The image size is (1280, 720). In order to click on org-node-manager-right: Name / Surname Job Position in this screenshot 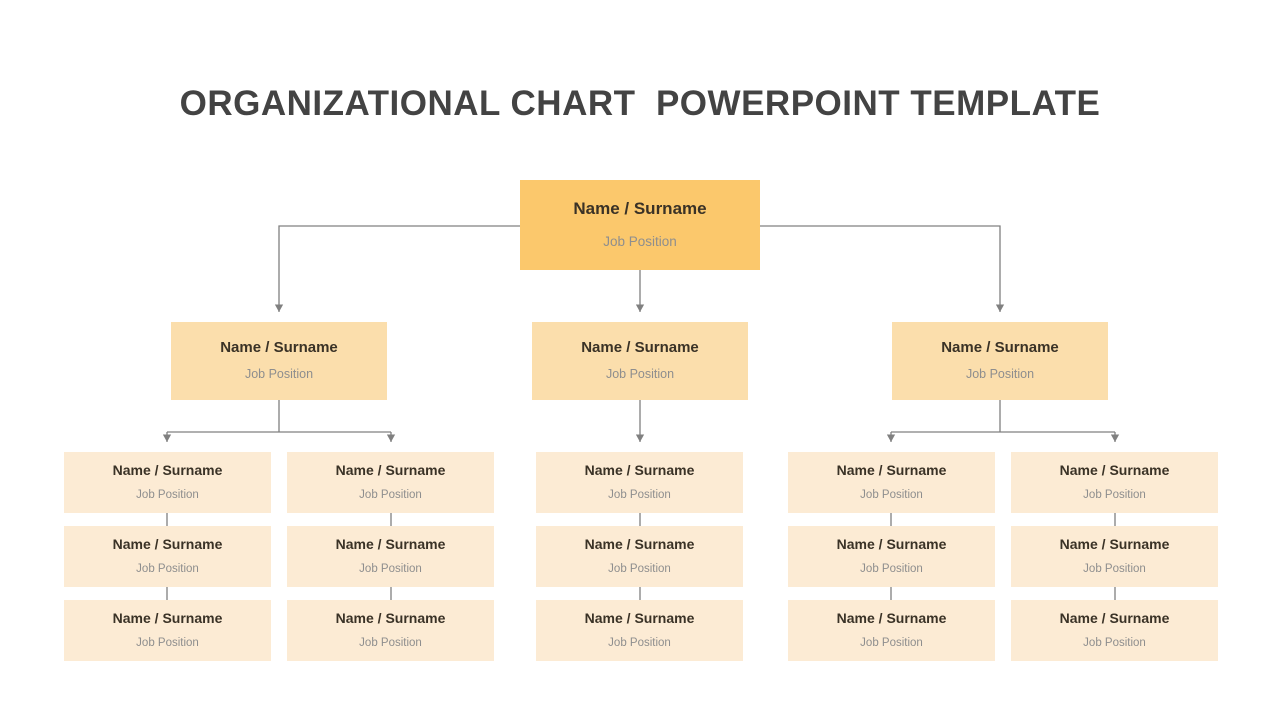, I will do `click(1000, 361)`.